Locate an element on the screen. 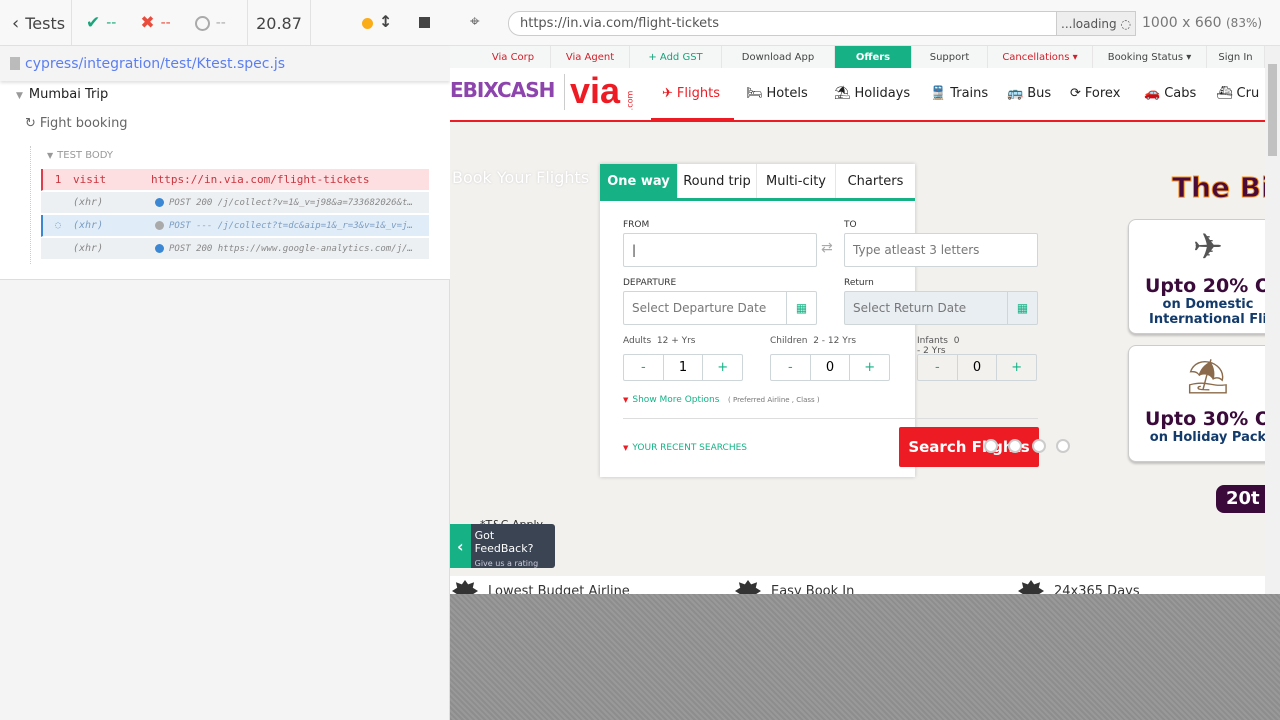 The width and height of the screenshot is (1280, 720). nav-flights: ✈ Flights is located at coordinates (691, 93).